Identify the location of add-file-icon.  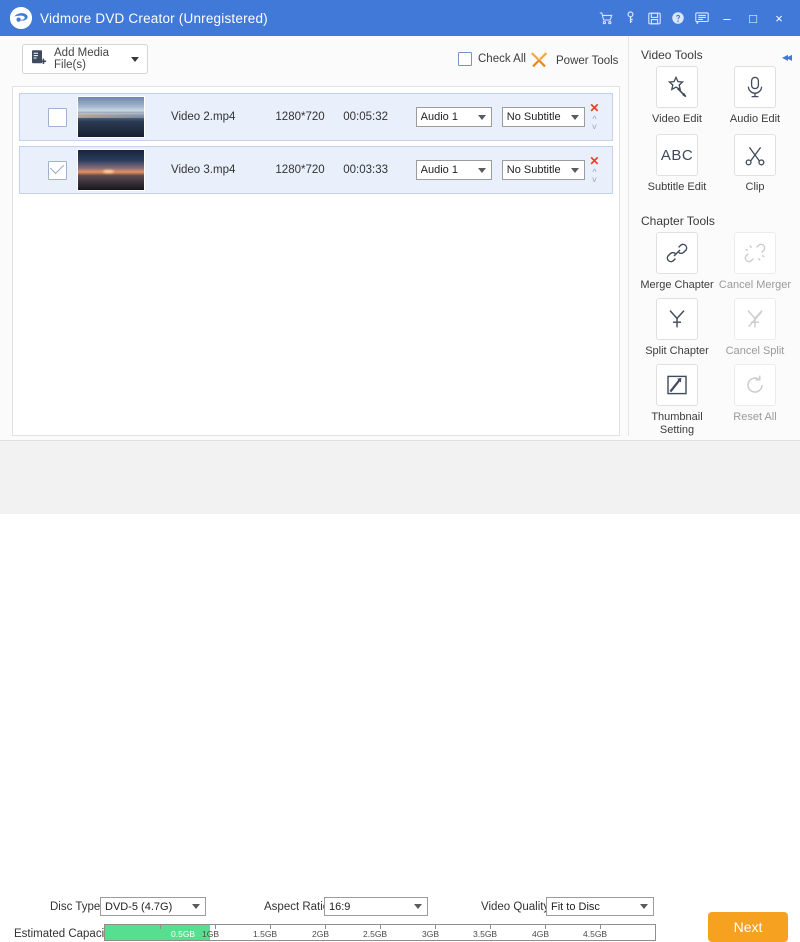
(39, 59).